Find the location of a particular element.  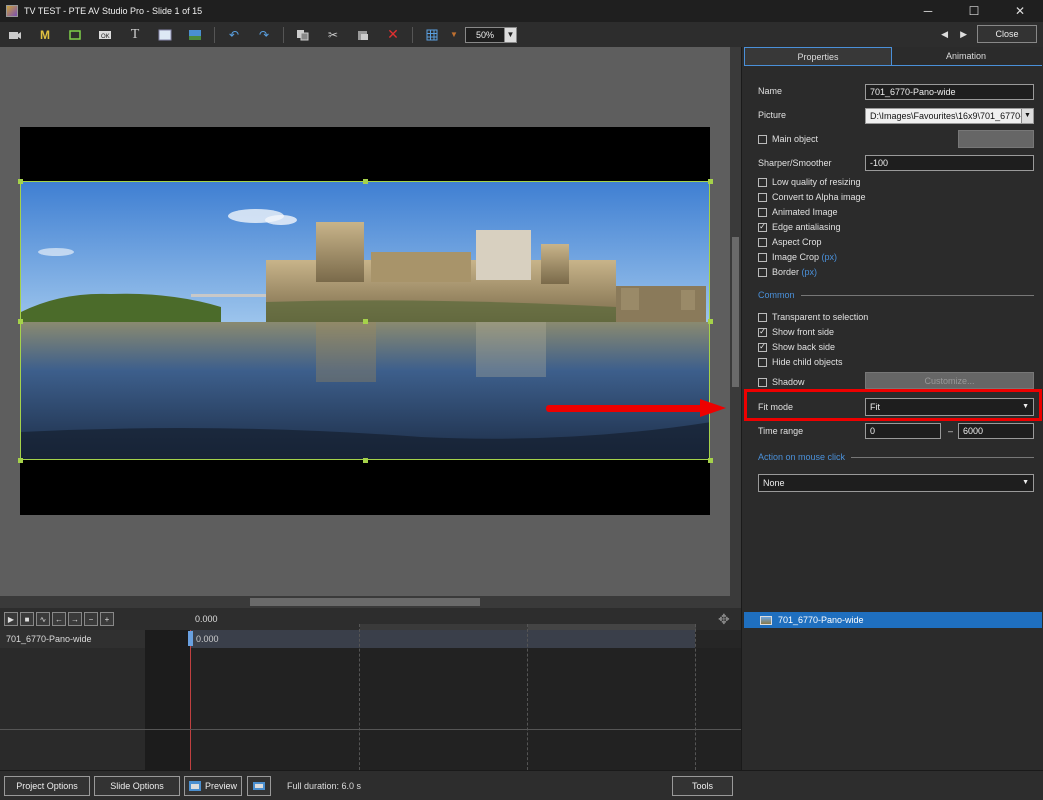

section-divider is located at coordinates (917, 295).